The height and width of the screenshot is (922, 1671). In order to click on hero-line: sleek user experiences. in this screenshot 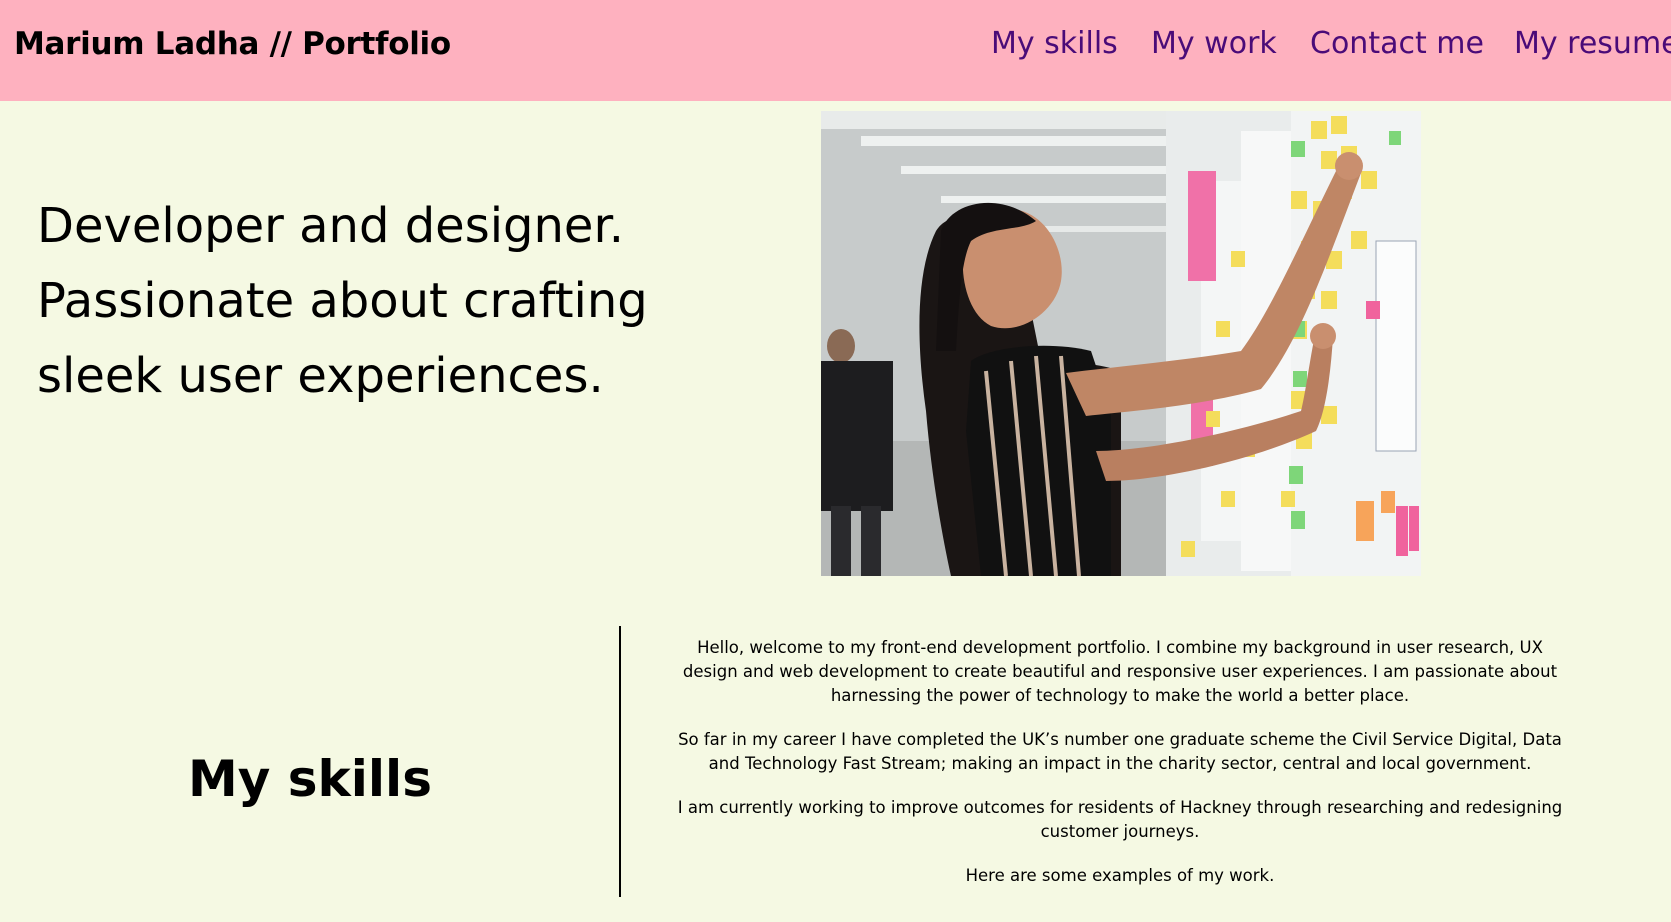, I will do `click(320, 376)`.